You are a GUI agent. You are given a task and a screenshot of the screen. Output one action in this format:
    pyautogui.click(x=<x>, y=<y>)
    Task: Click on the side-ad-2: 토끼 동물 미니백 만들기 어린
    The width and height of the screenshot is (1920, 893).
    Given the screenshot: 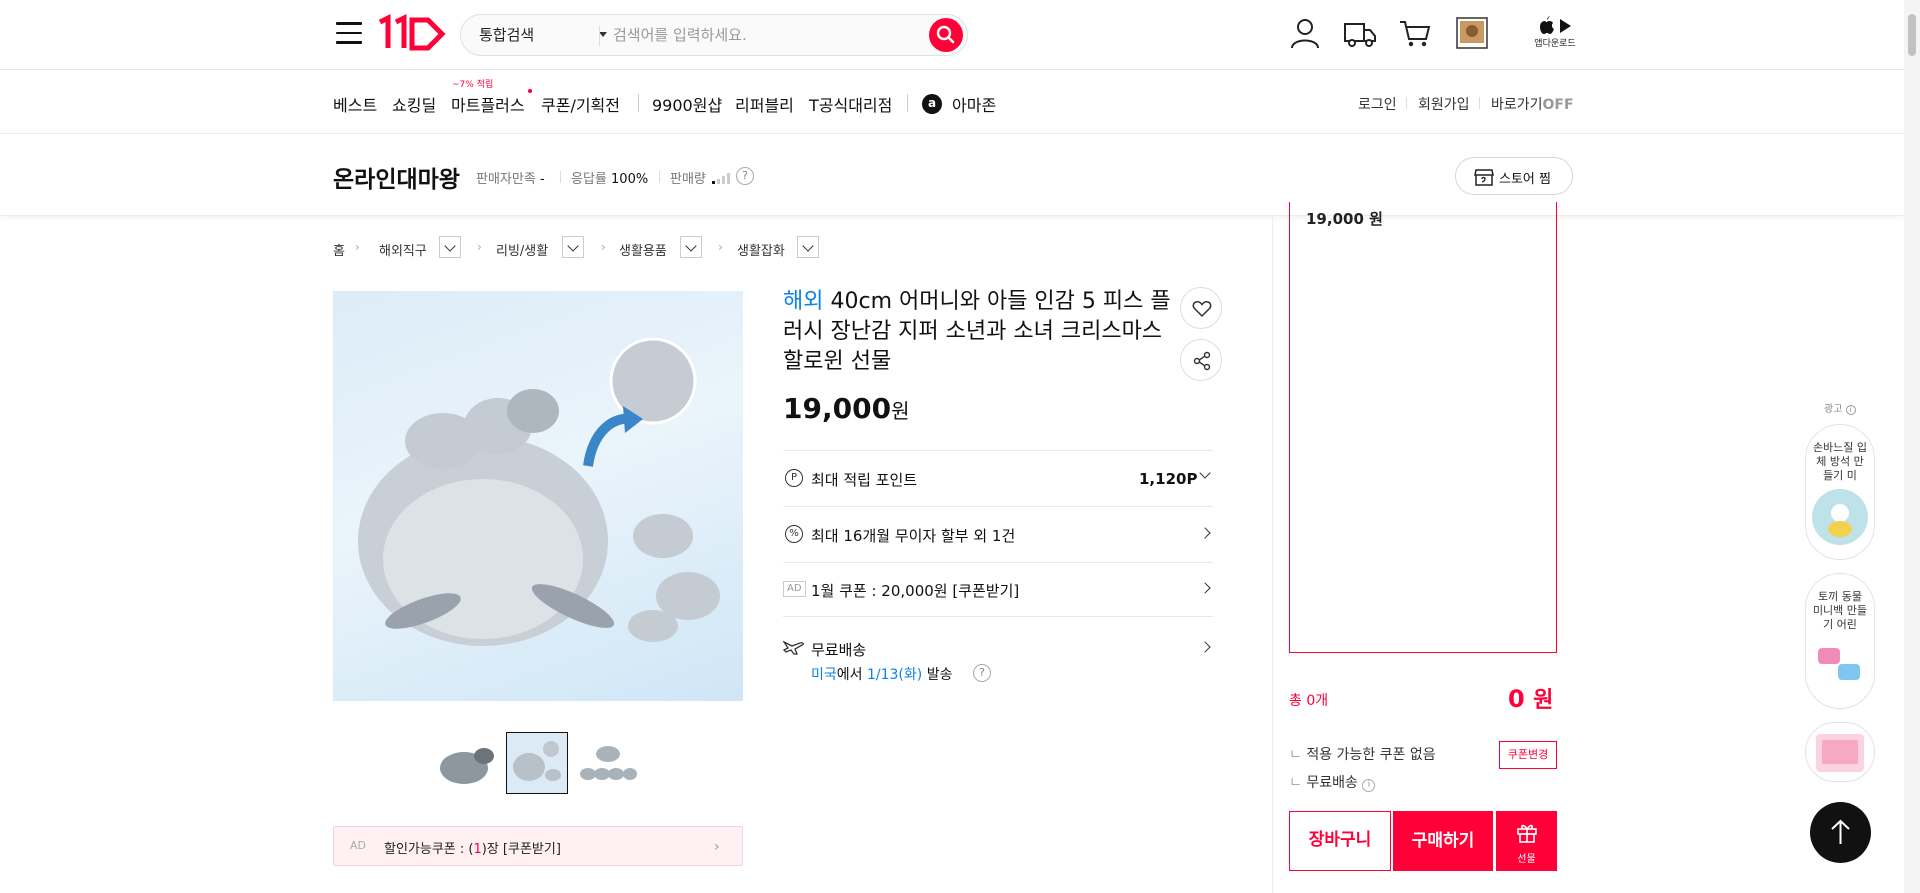 What is the action you would take?
    pyautogui.click(x=1840, y=641)
    